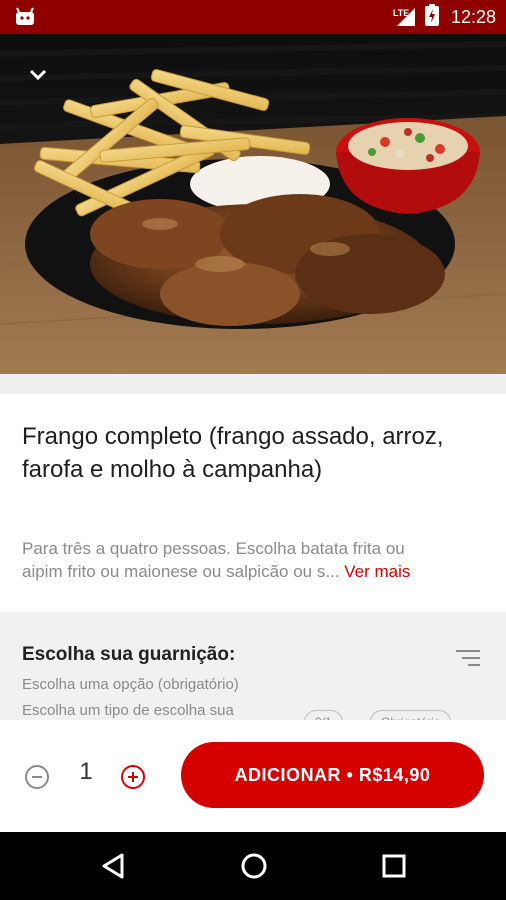  Describe the element at coordinates (25, 19) in the screenshot. I see `android-notification-icon` at that location.